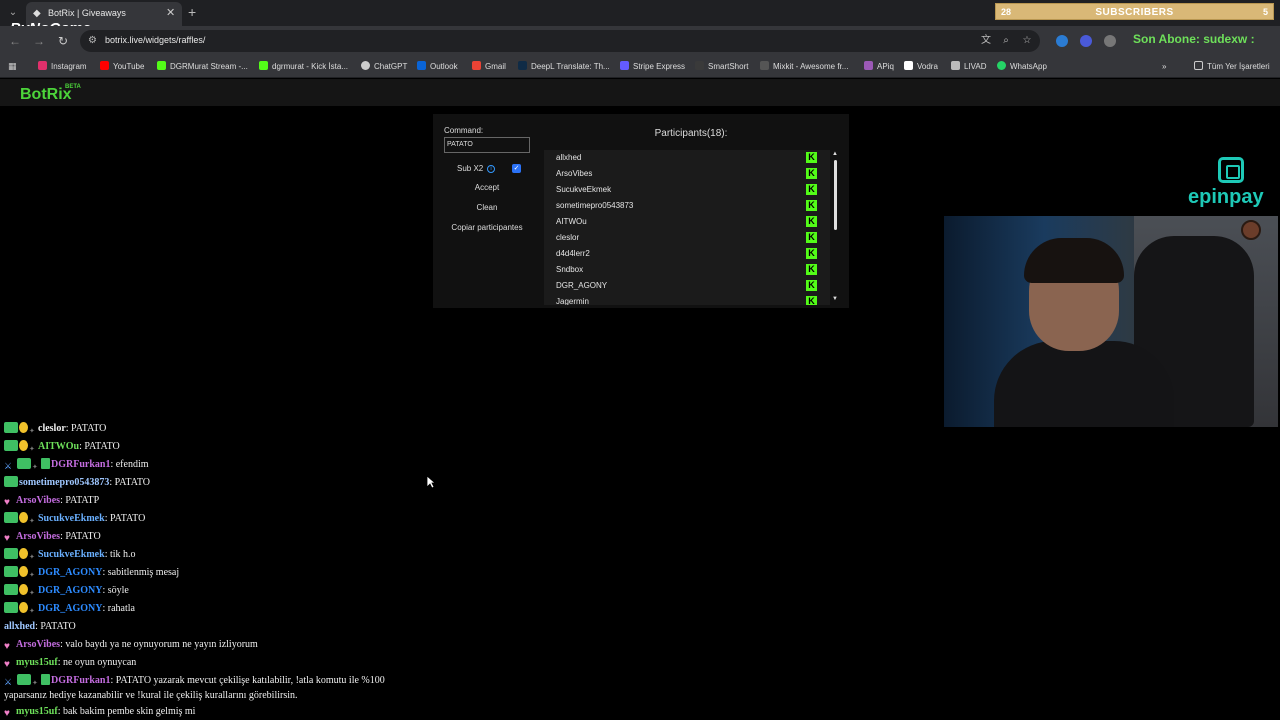 Image resolution: width=1280 pixels, height=720 pixels. What do you see at coordinates (969, 67) in the screenshot?
I see `bookmark-item: LIVAD` at bounding box center [969, 67].